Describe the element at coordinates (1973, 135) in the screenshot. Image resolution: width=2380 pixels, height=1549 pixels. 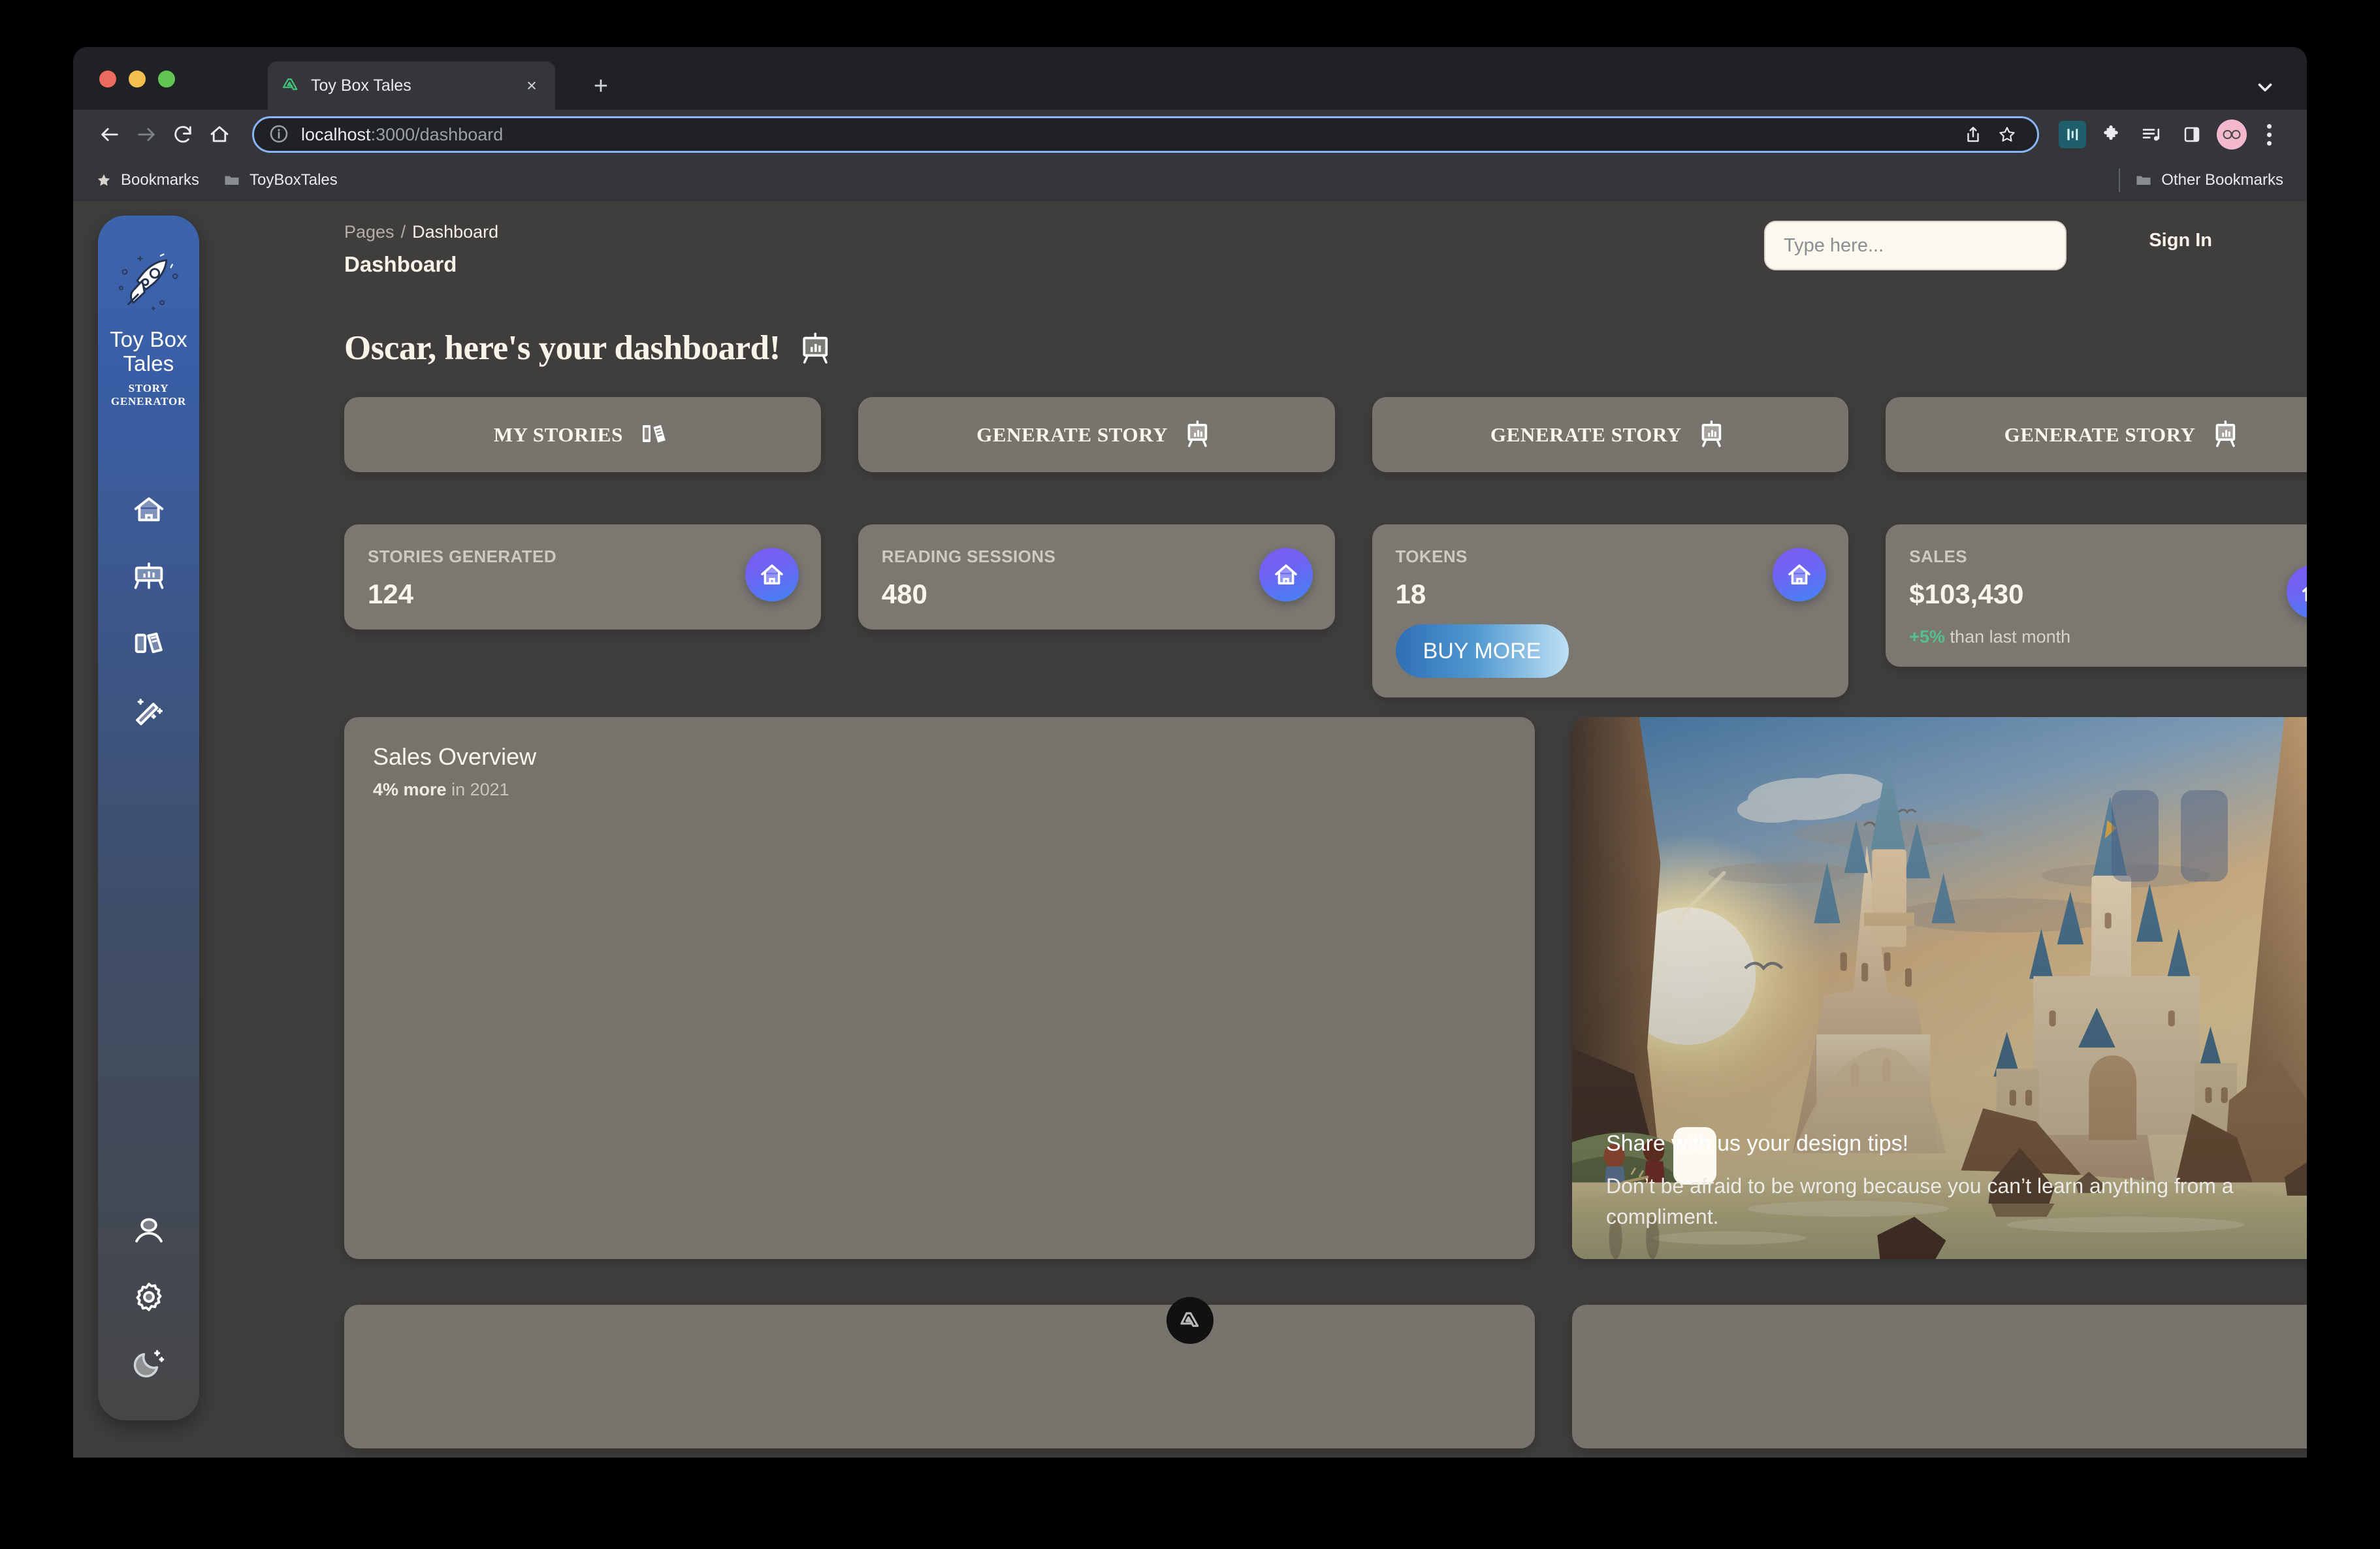
I see `share-icon` at that location.